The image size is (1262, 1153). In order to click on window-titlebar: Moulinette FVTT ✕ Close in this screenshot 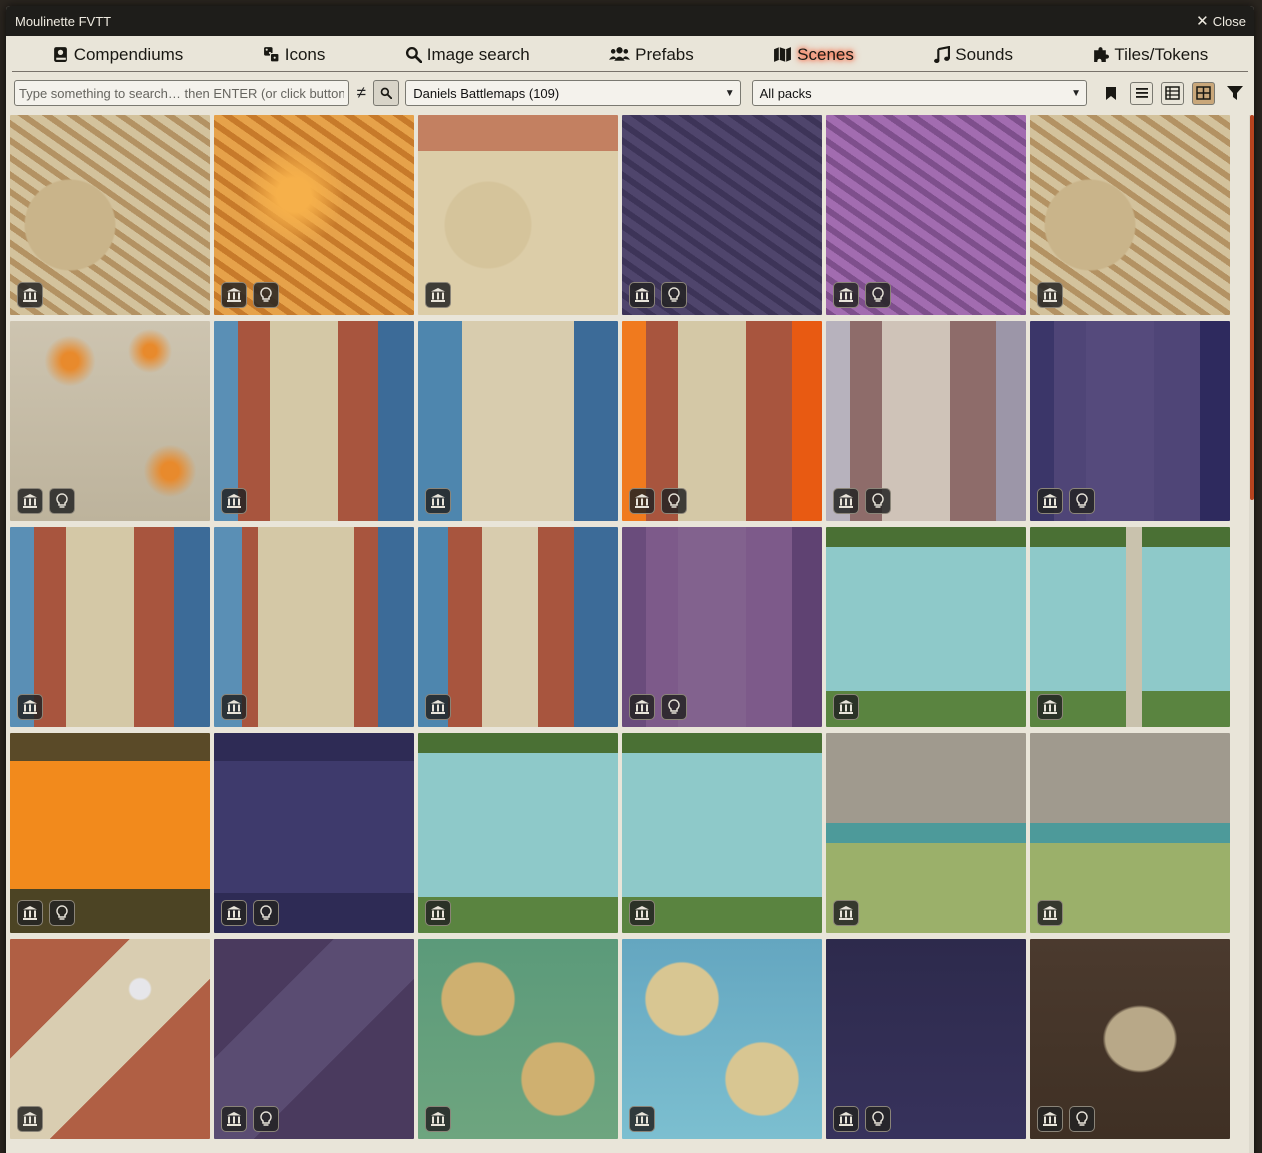, I will do `click(630, 21)`.